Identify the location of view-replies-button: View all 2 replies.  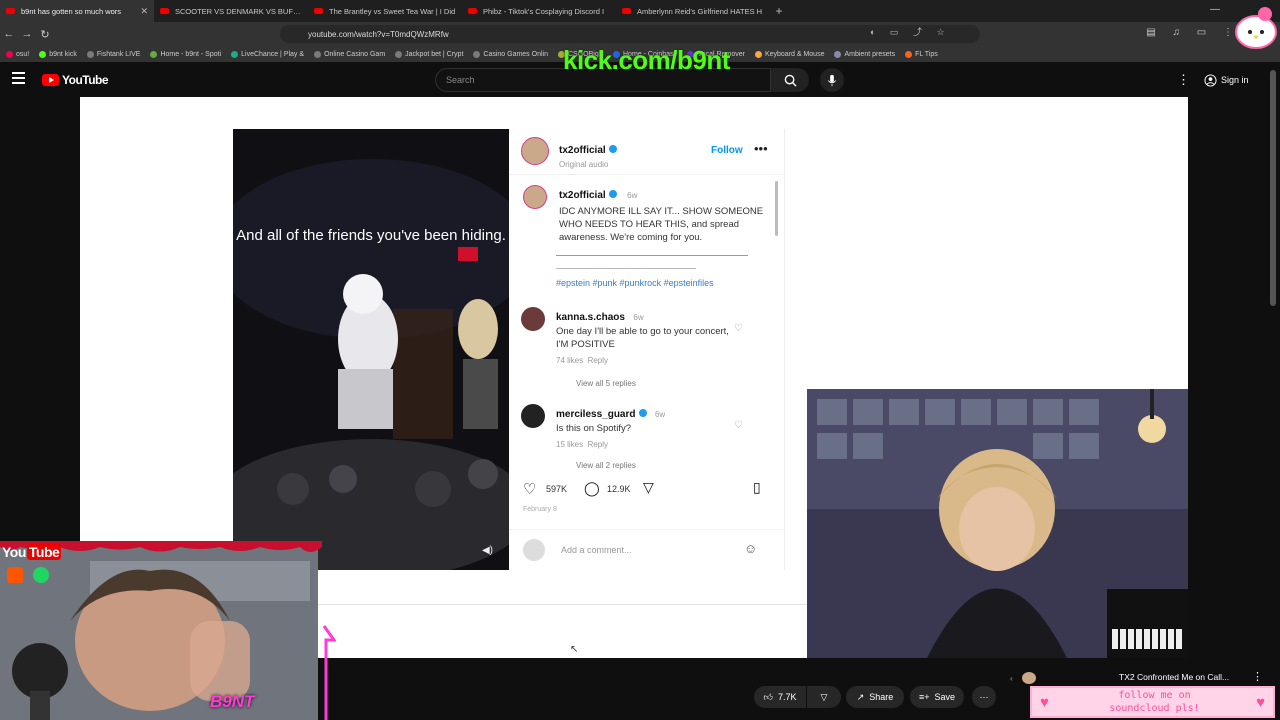
(606, 465).